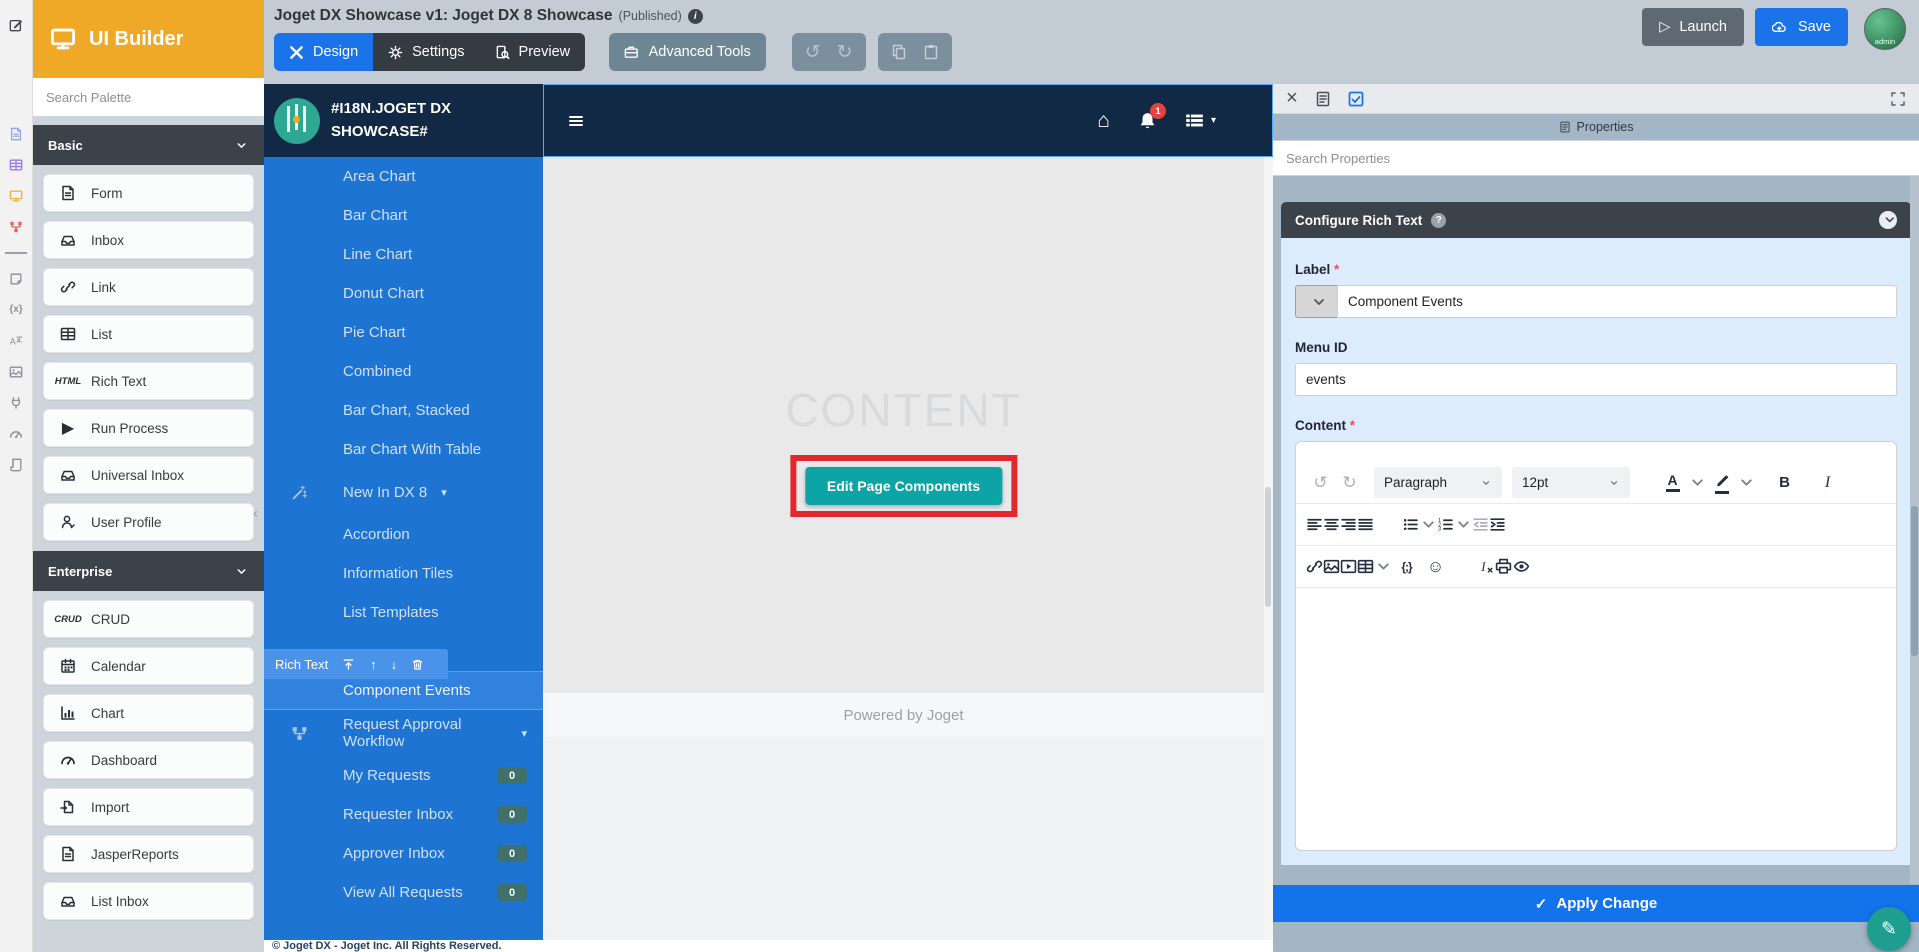 This screenshot has height=952, width=1919. What do you see at coordinates (579, 121) in the screenshot?
I see `hamburger-icon` at bounding box center [579, 121].